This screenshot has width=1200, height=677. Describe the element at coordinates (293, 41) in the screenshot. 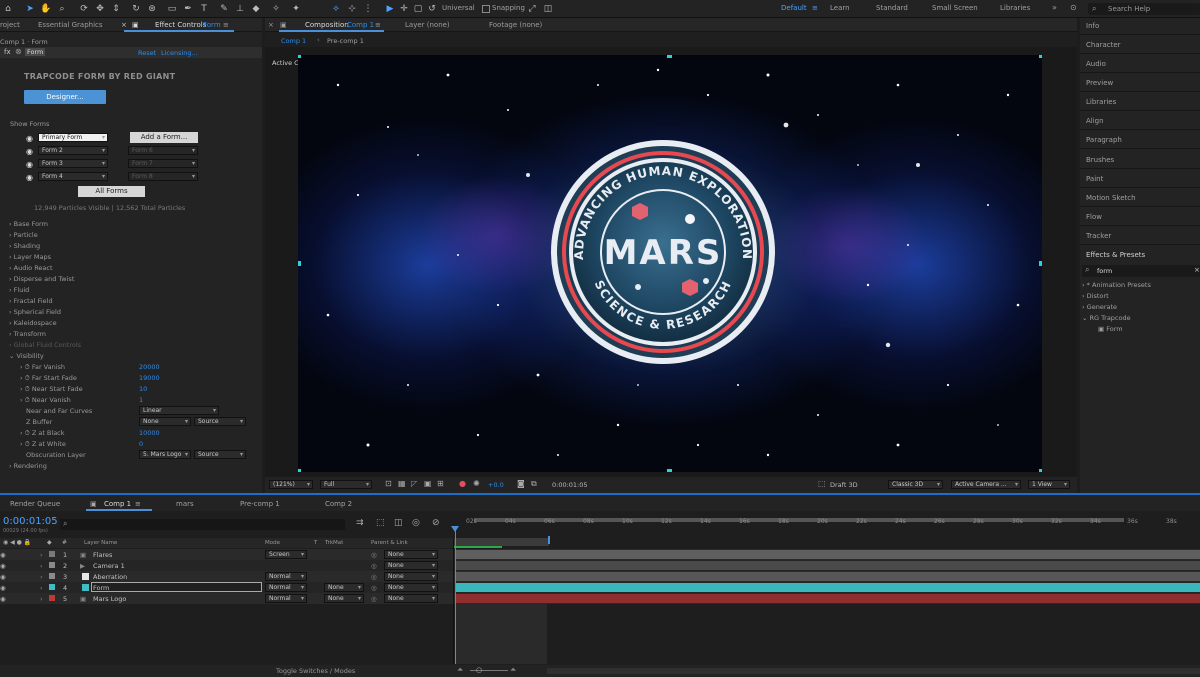

I see `subtab-comp-1: Comp 1` at that location.